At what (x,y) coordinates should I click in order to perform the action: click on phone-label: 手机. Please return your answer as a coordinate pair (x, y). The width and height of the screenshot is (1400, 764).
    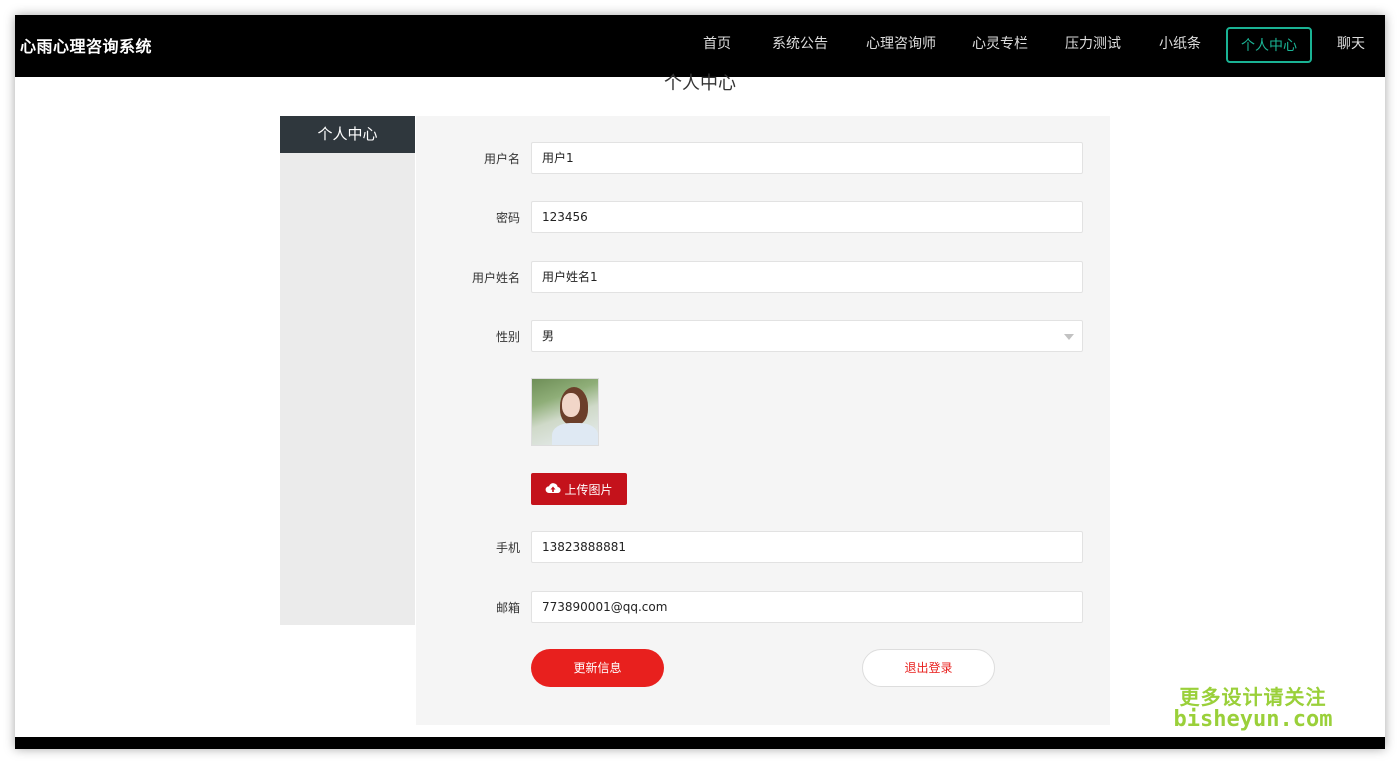
    Looking at the image, I should click on (507, 548).